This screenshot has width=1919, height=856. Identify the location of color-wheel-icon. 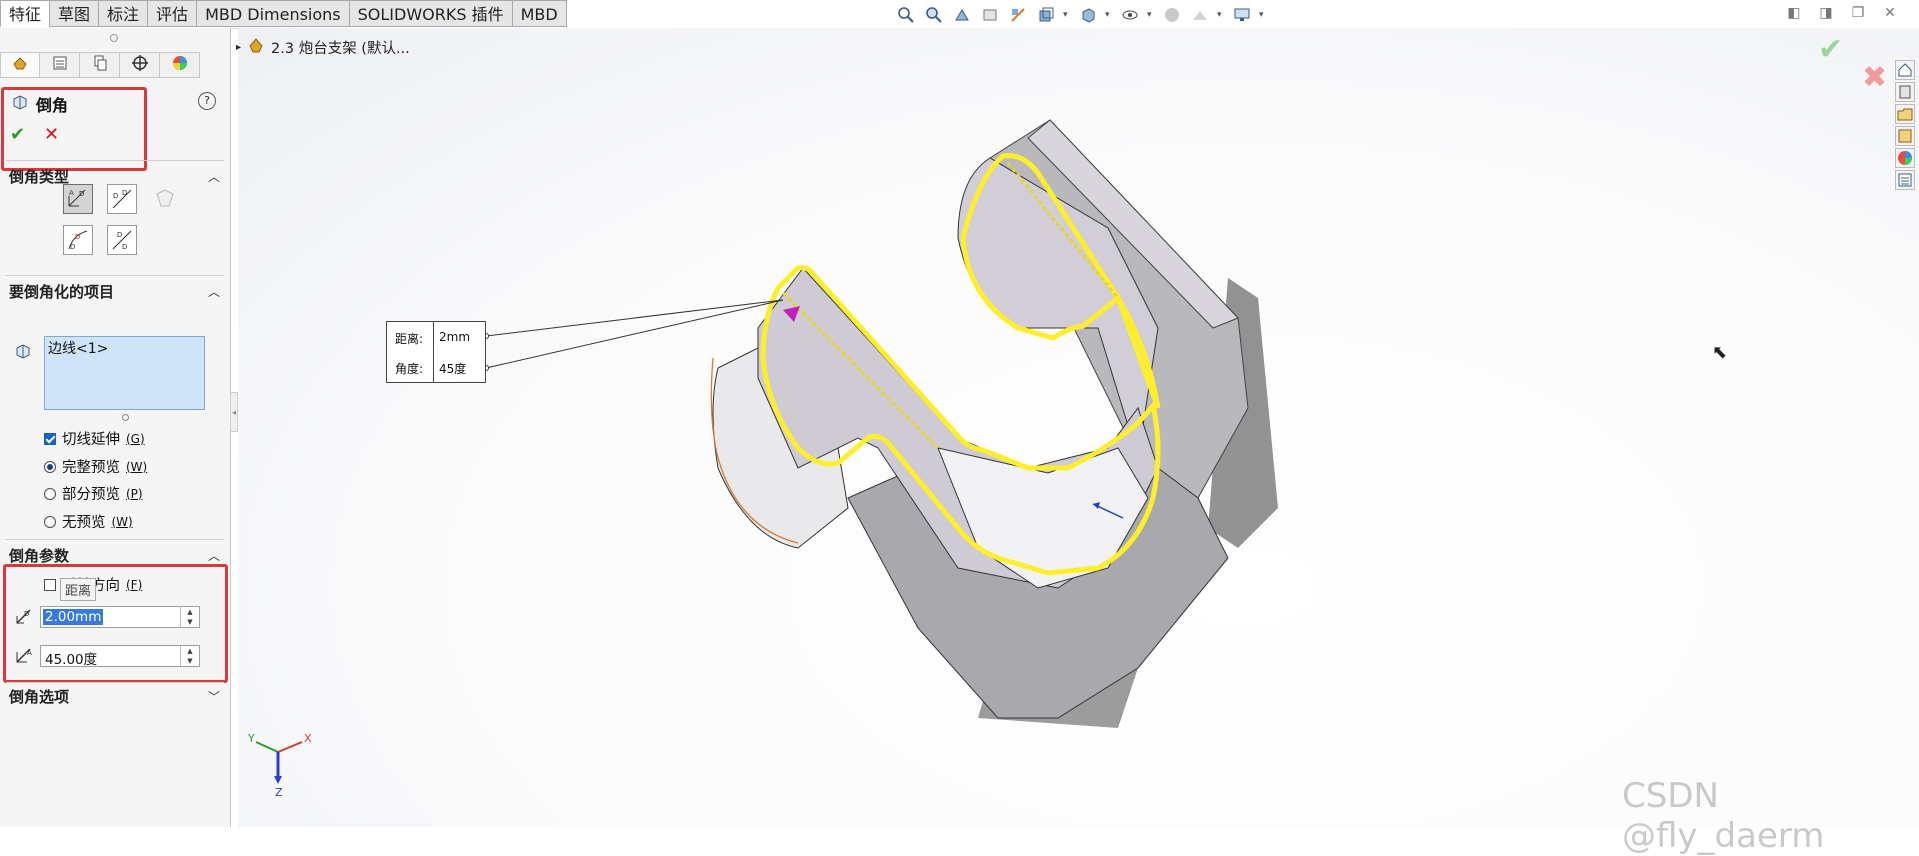
(180, 65).